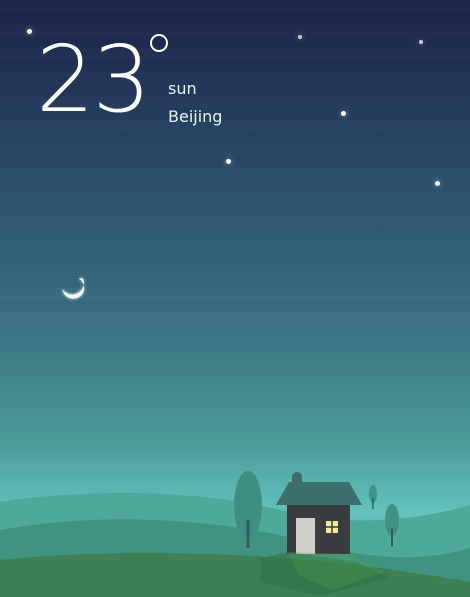 The image size is (470, 597). What do you see at coordinates (195, 116) in the screenshot?
I see `city-name: Beijing` at bounding box center [195, 116].